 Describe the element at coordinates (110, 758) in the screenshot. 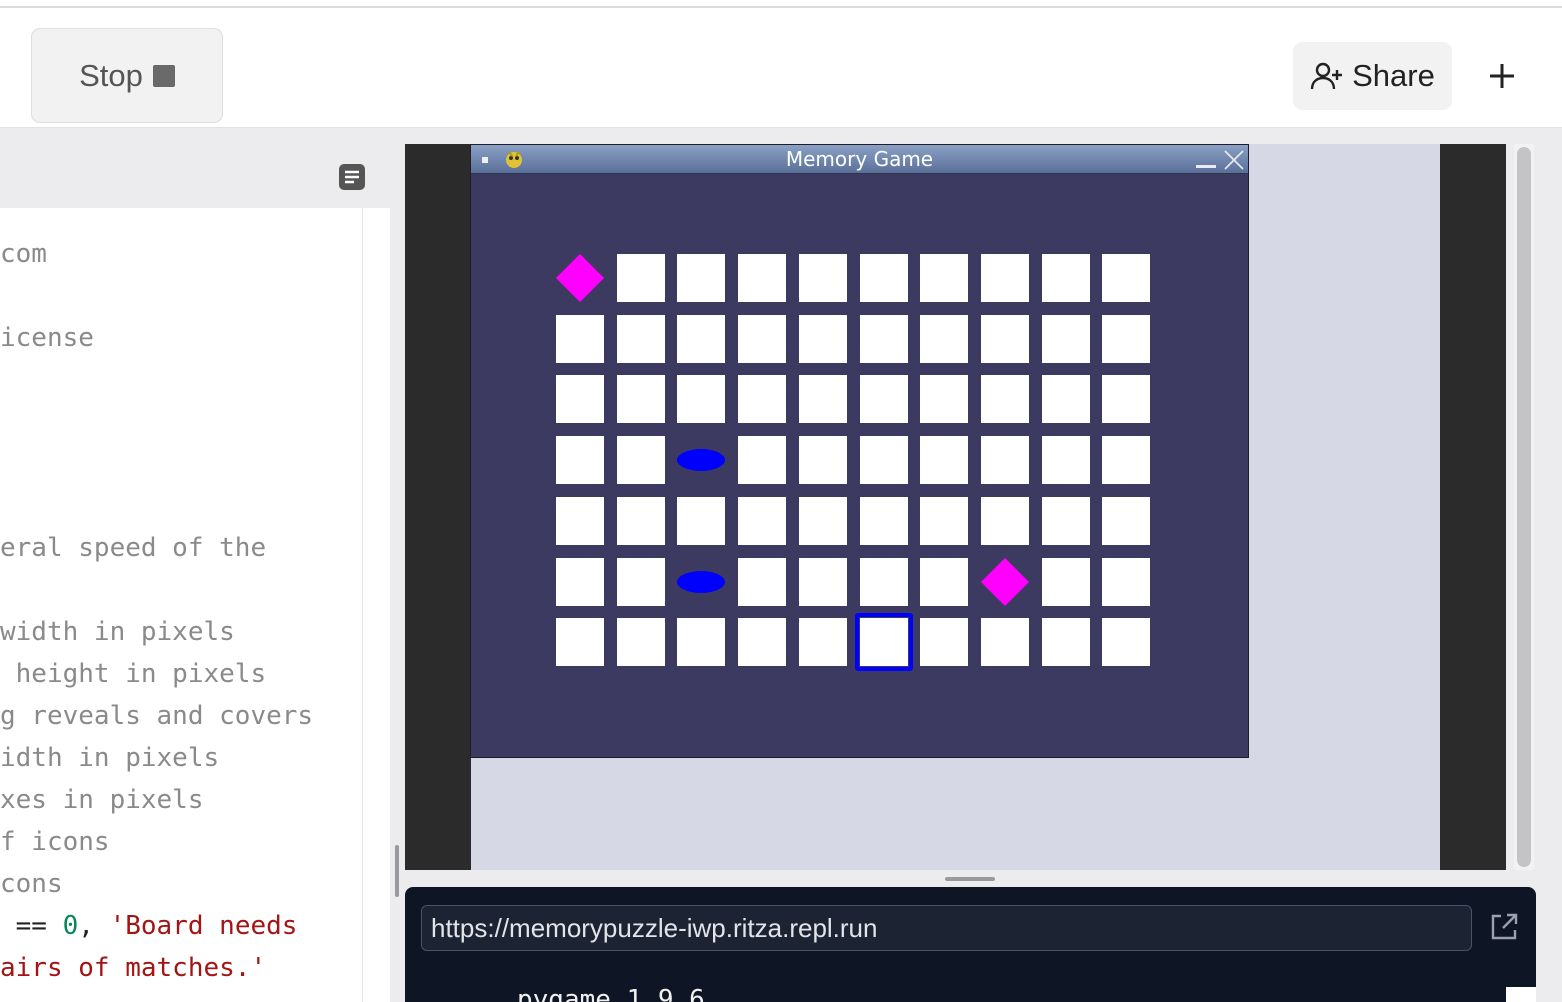

I see `code-text: idth in pixels` at that location.